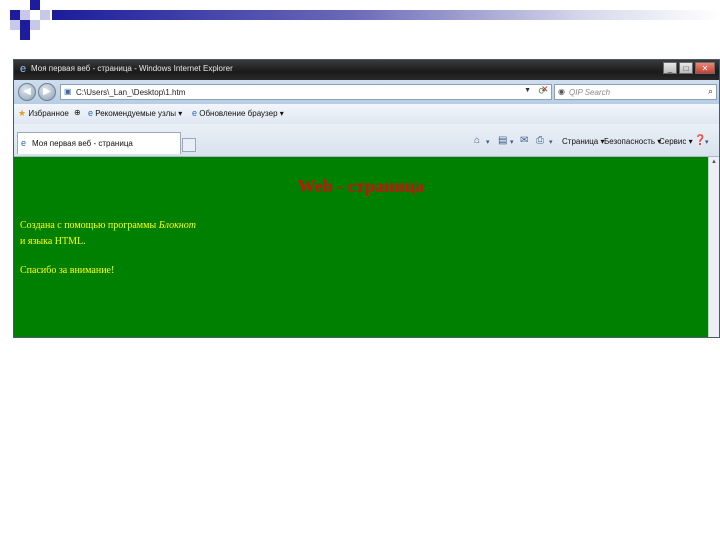 This screenshot has height=540, width=720. I want to click on suggested-sites-link: e Рекомендуемые узлы ▾, so click(135, 113).